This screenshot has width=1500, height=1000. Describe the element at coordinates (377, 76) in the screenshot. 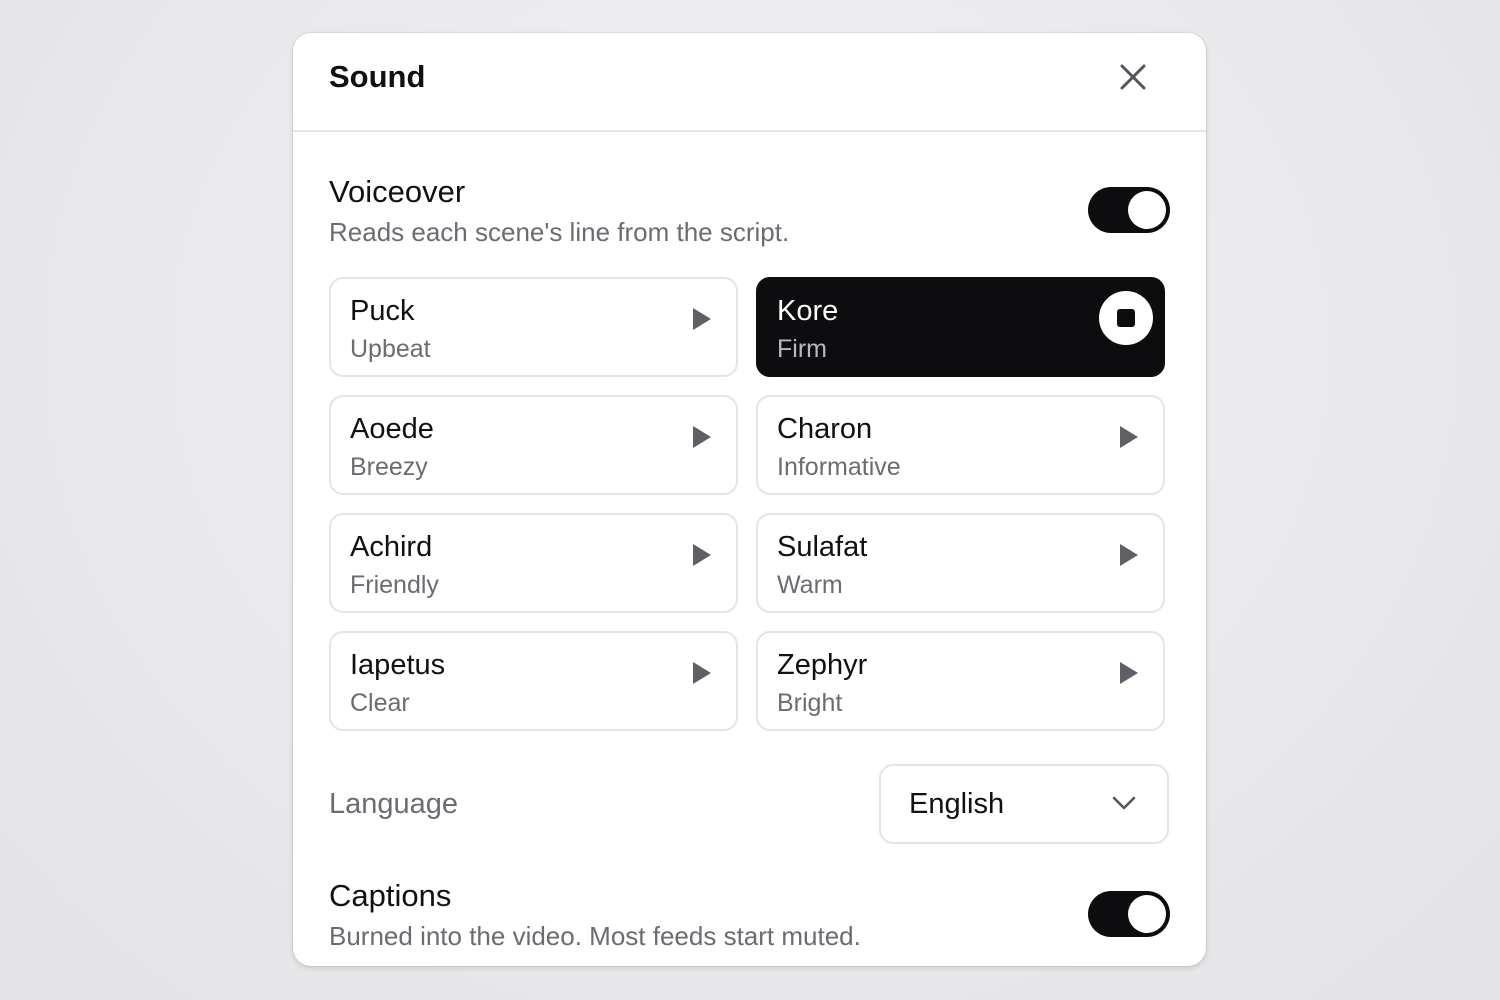

I see `dialog-title: Sound` at that location.